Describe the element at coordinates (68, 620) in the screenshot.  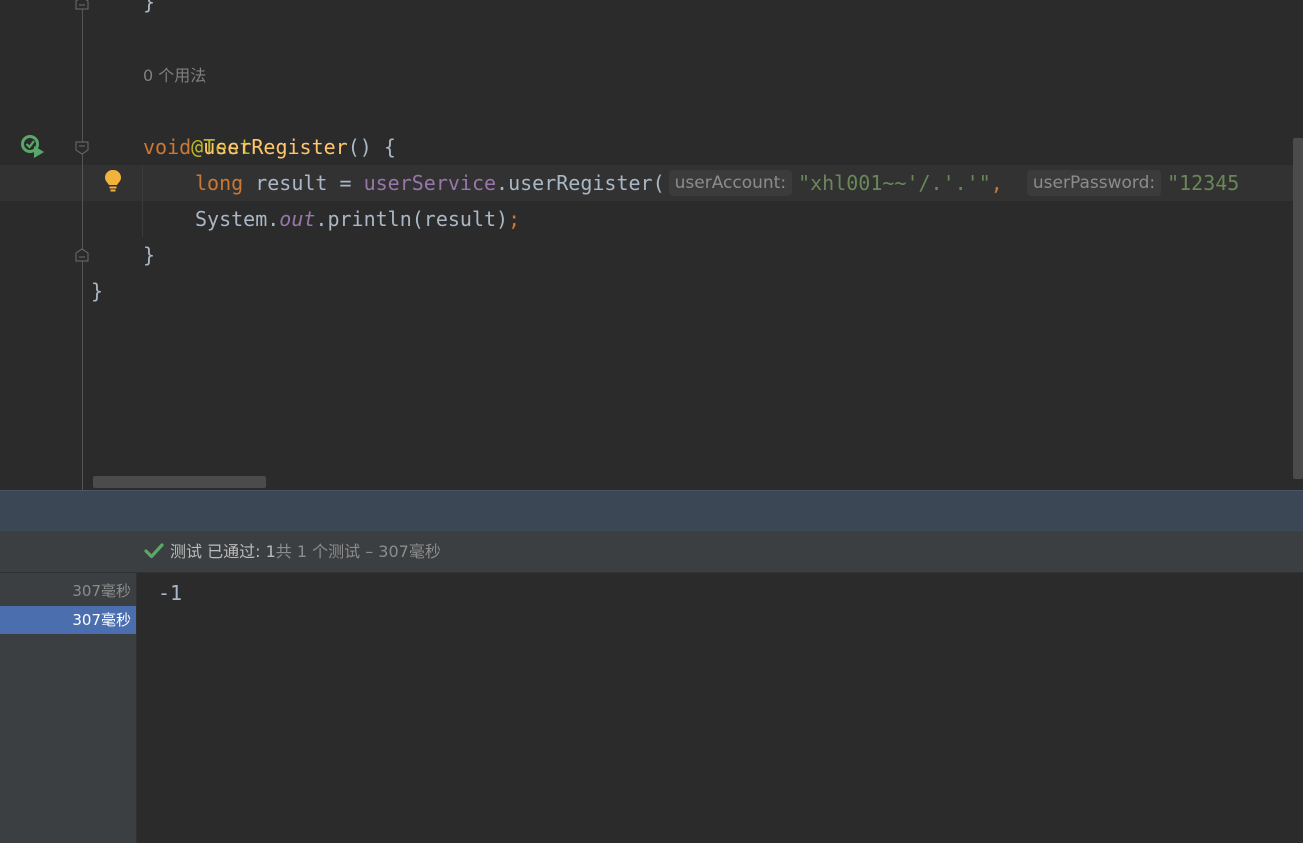
I see `tree-row-test-selected: 307毫秒` at that location.